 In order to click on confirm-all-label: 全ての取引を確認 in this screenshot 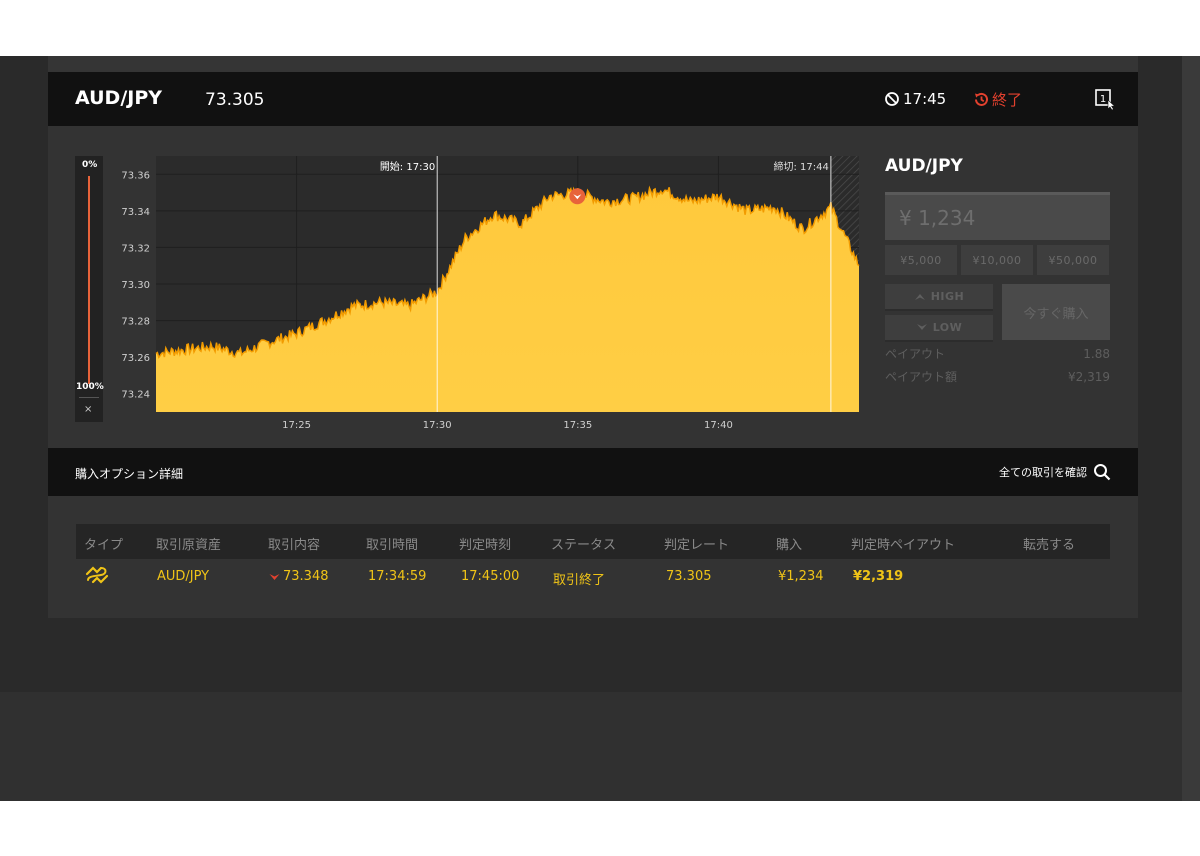, I will do `click(1043, 472)`.